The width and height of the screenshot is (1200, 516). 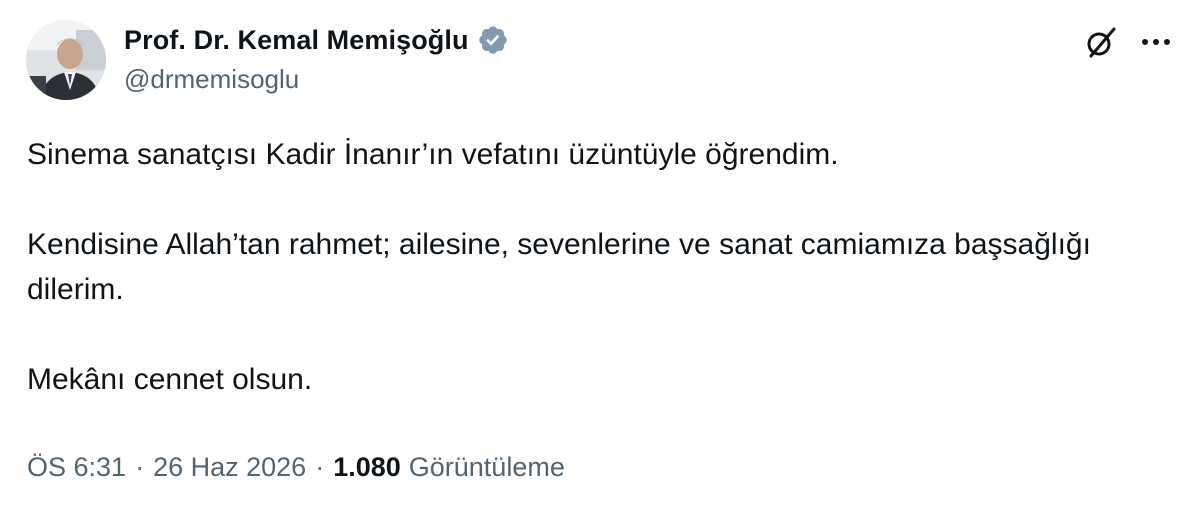 What do you see at coordinates (367, 467) in the screenshot?
I see `views-count: 1.080` at bounding box center [367, 467].